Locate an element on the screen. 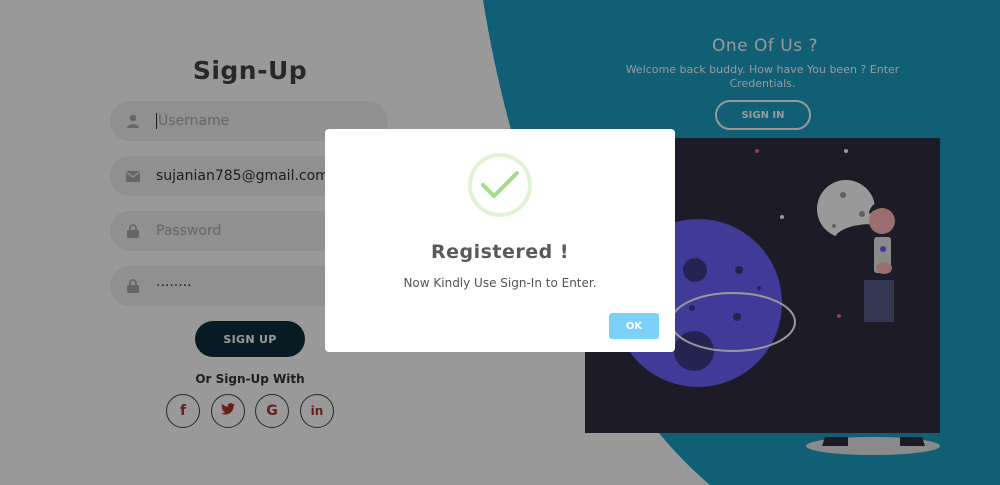  ok-button: OK is located at coordinates (634, 326).